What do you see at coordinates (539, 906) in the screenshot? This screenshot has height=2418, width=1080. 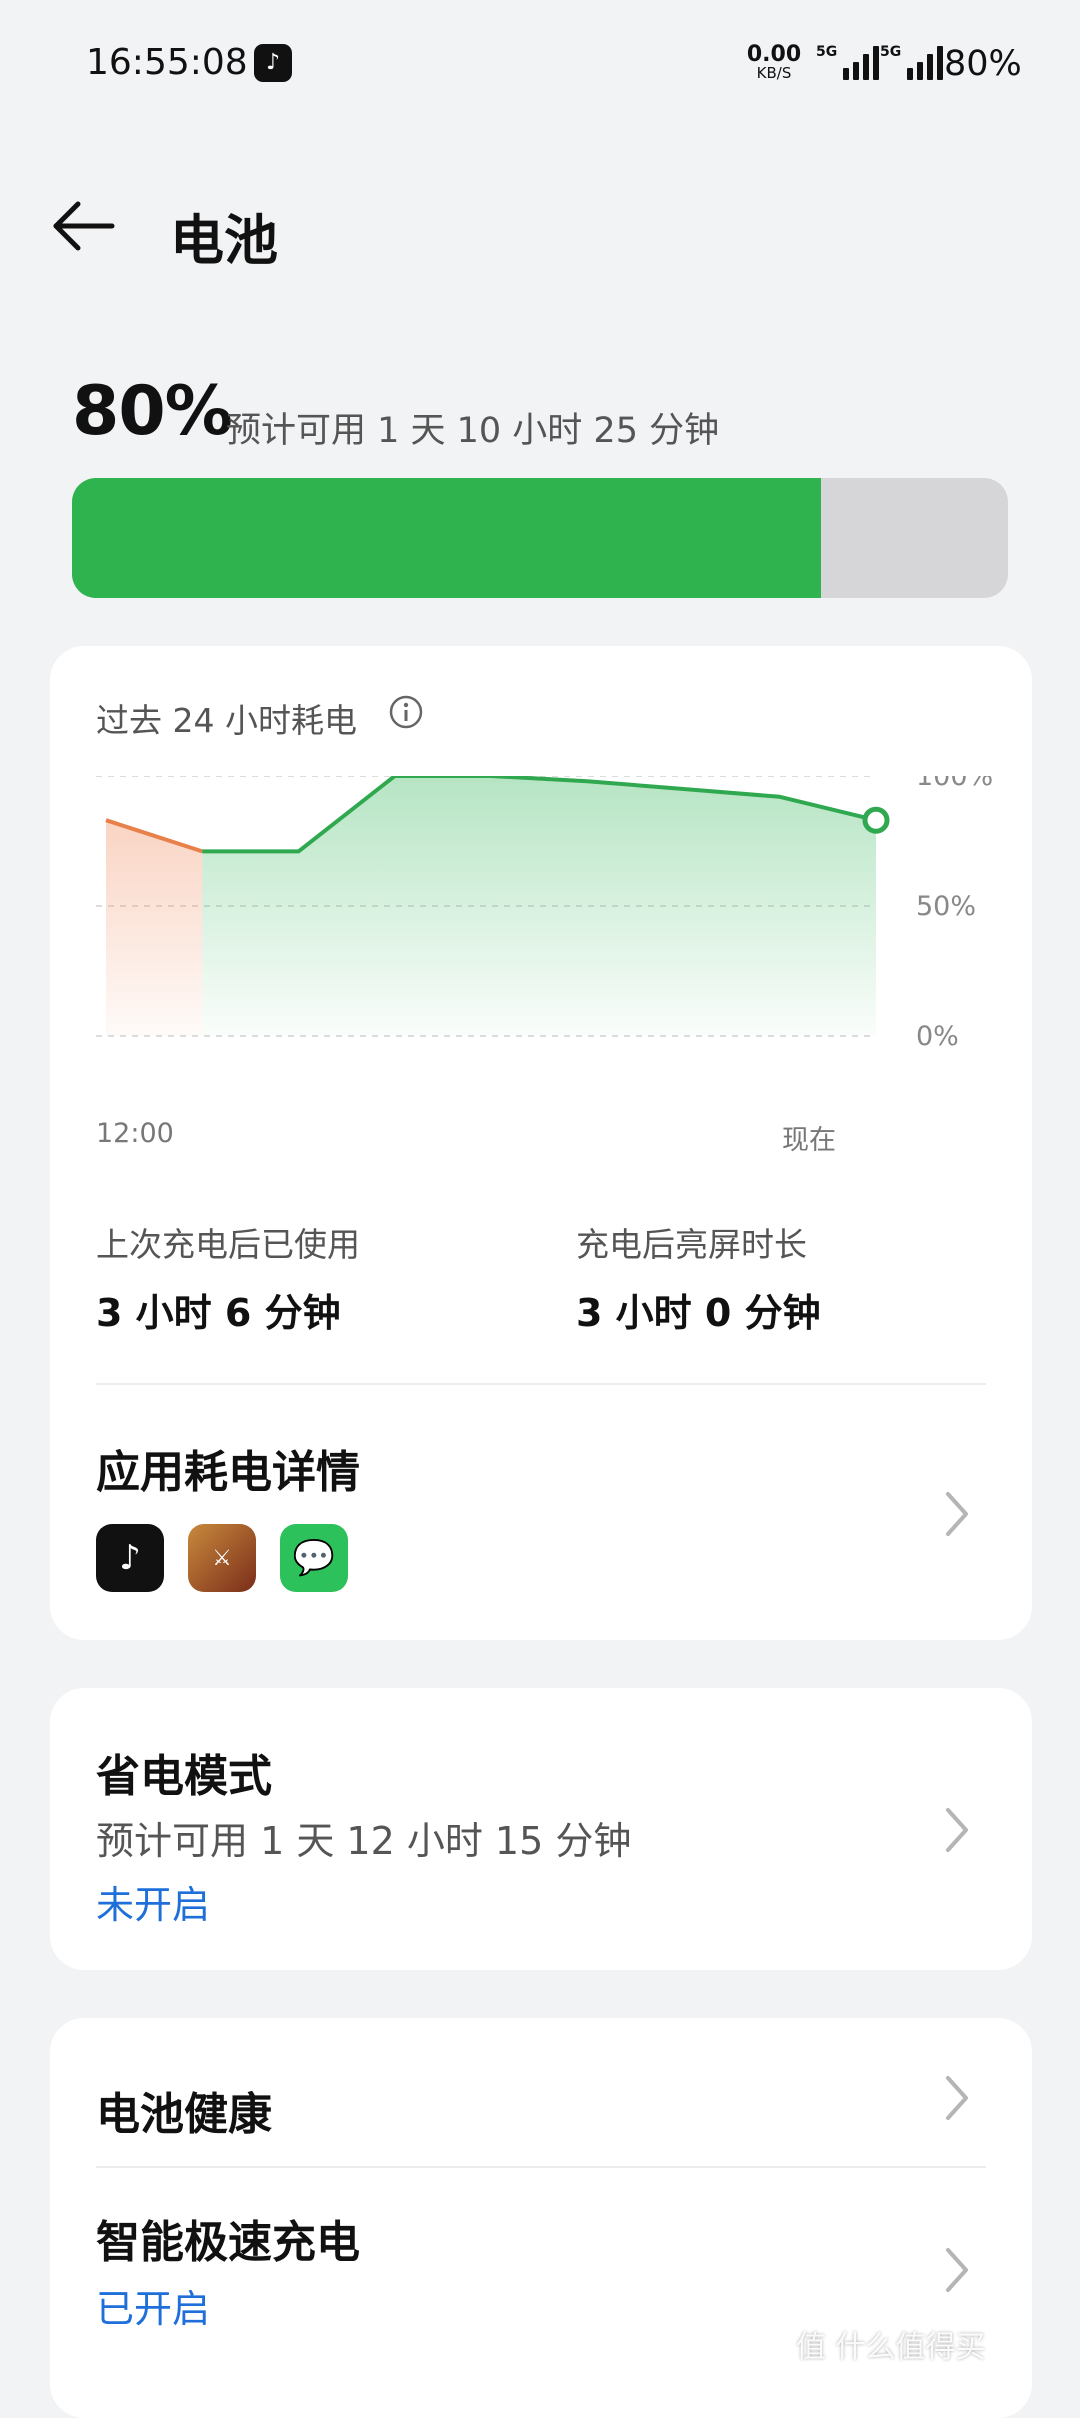 I see `discharge-area` at bounding box center [539, 906].